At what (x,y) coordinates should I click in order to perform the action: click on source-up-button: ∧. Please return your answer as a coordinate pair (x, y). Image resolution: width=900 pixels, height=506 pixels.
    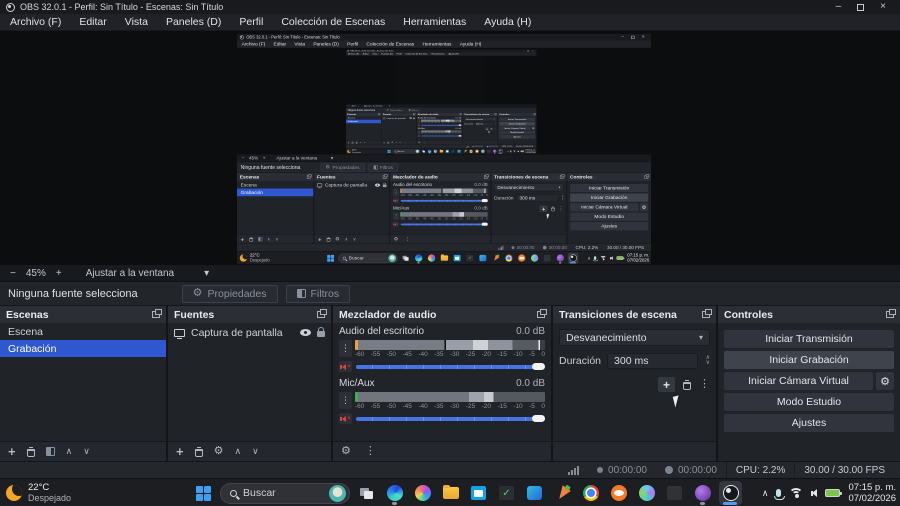
    Looking at the image, I should click on (237, 451).